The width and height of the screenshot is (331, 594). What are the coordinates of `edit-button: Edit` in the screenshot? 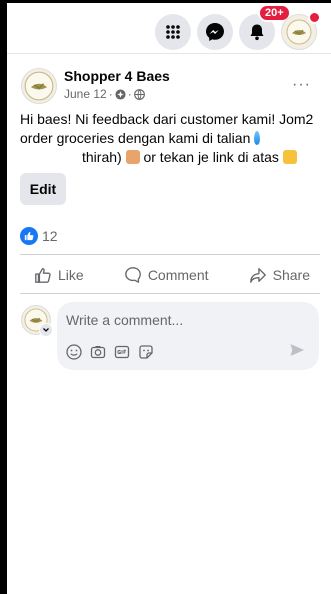 It's located at (43, 189).